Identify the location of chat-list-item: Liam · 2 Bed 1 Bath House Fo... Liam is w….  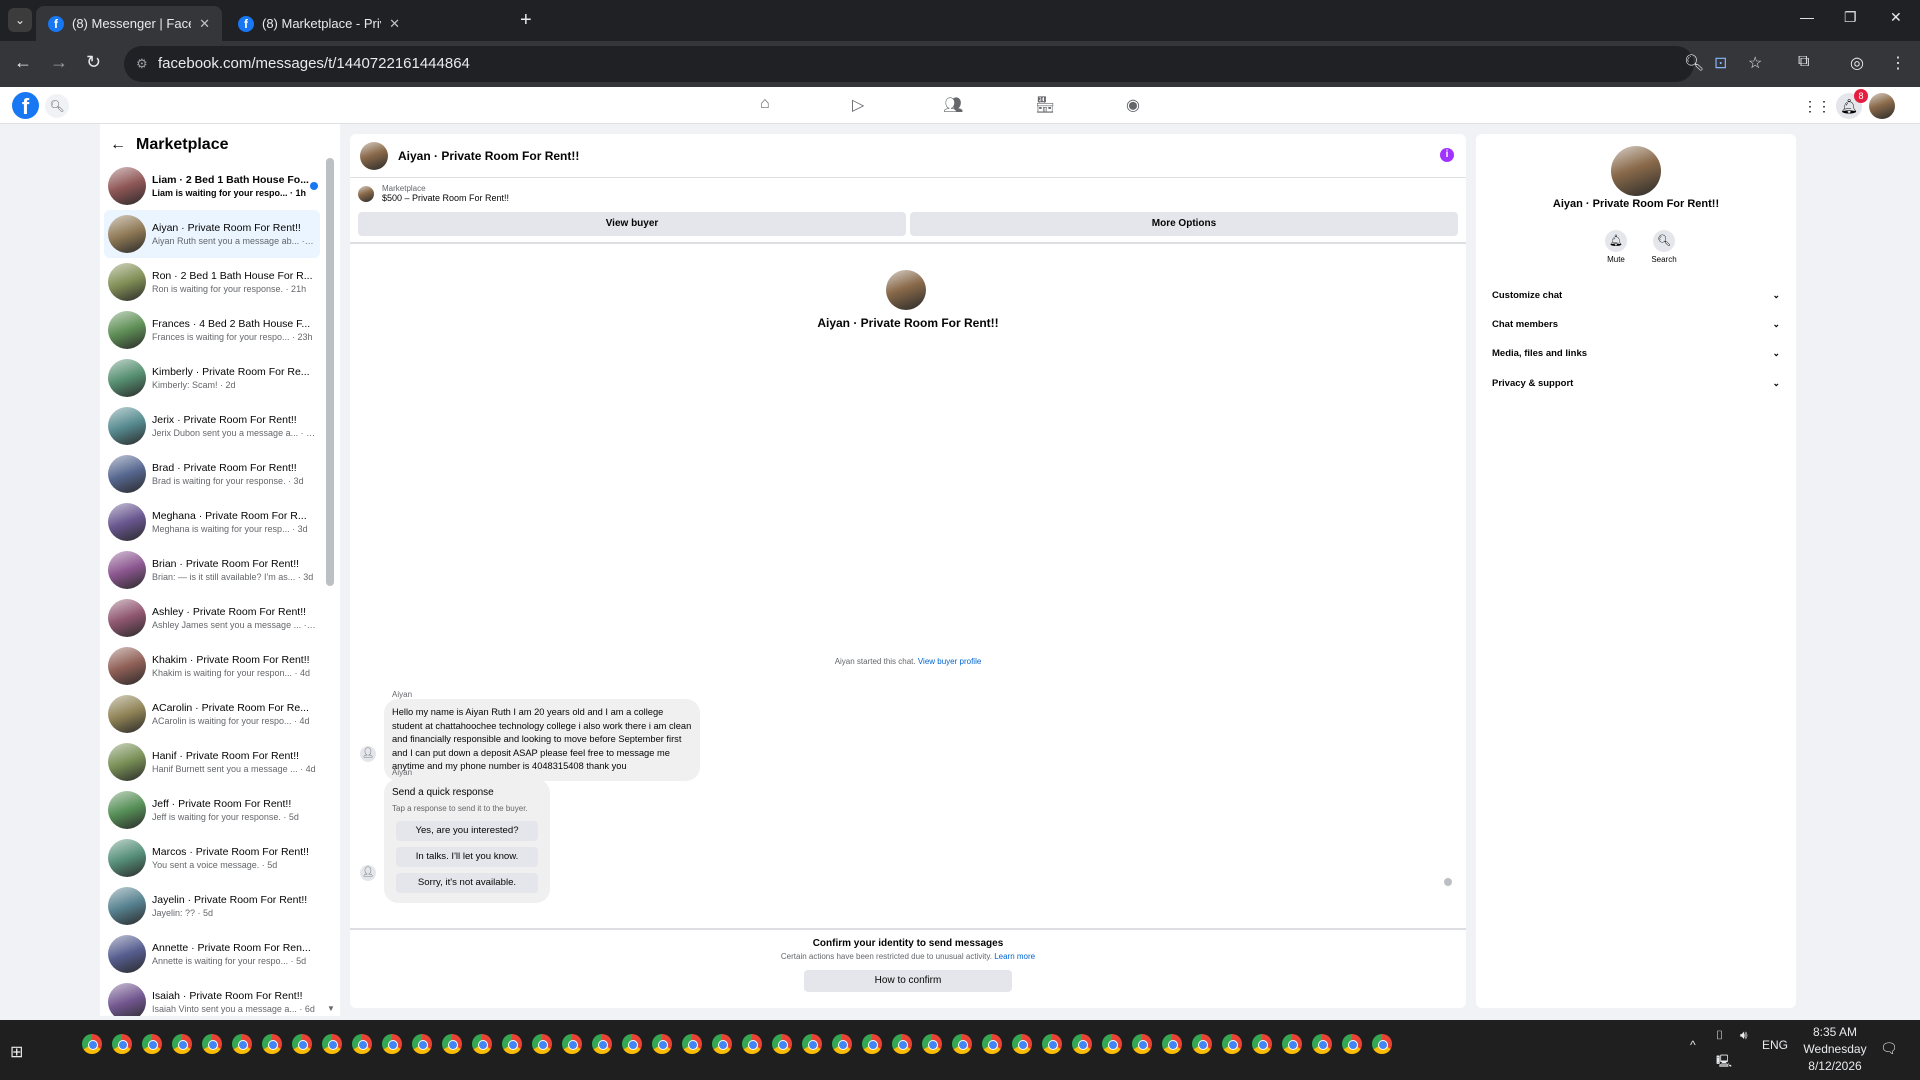
(212, 186).